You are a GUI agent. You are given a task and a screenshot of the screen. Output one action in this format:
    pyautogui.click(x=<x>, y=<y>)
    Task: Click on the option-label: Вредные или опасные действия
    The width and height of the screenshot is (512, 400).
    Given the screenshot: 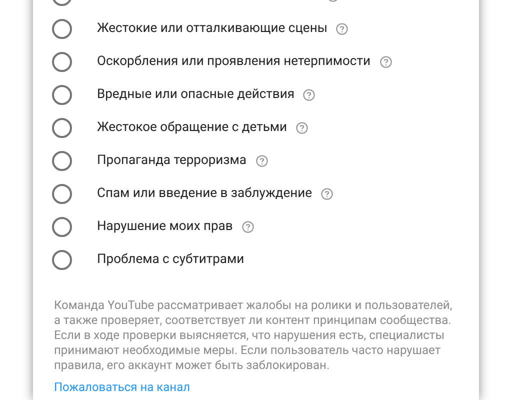 What is the action you would take?
    pyautogui.click(x=195, y=95)
    